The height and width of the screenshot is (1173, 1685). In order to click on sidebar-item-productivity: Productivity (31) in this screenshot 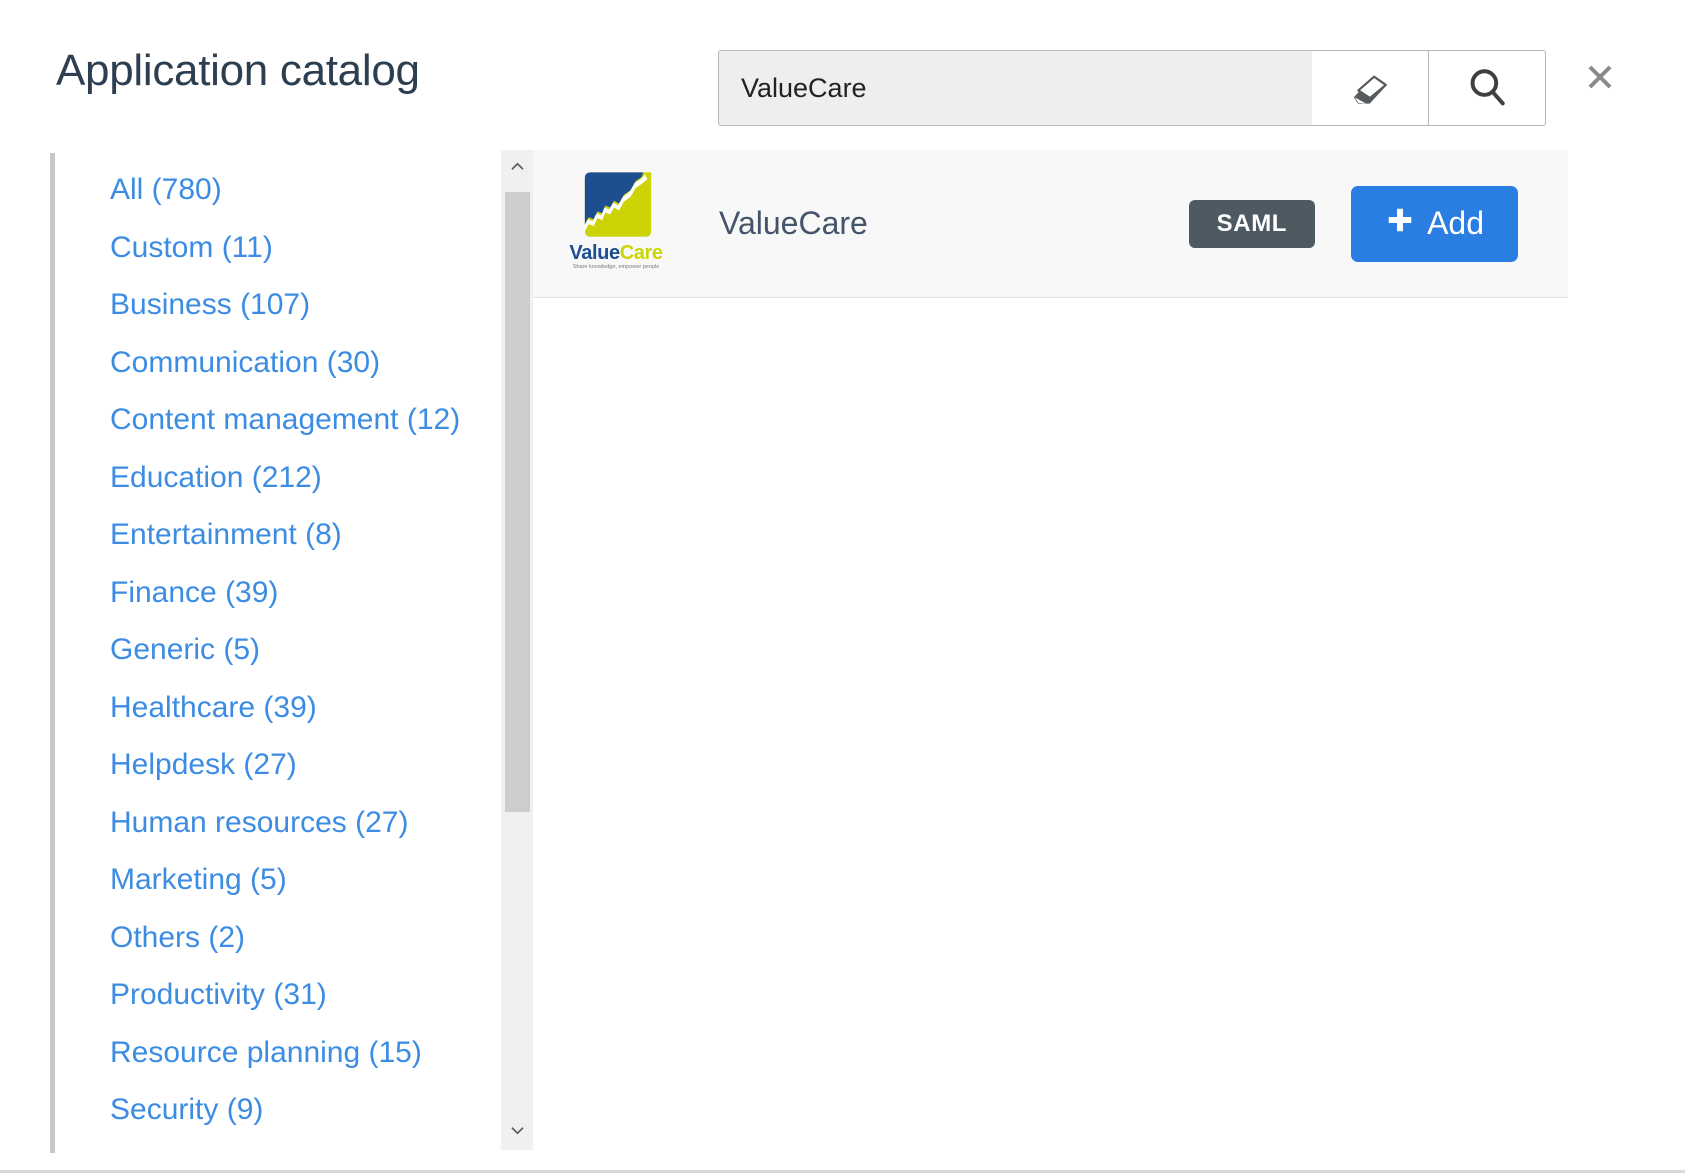, I will do `click(305, 995)`.